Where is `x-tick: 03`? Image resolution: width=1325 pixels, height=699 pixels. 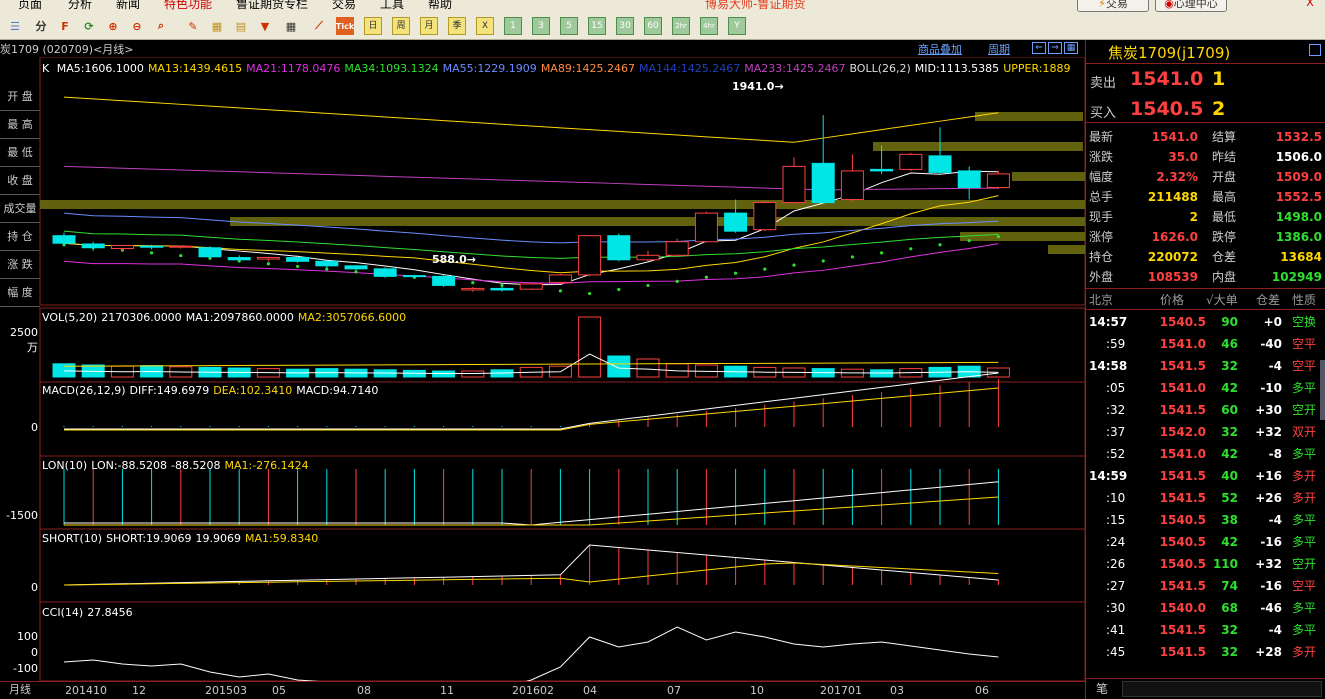
x-tick: 03 is located at coordinates (897, 690).